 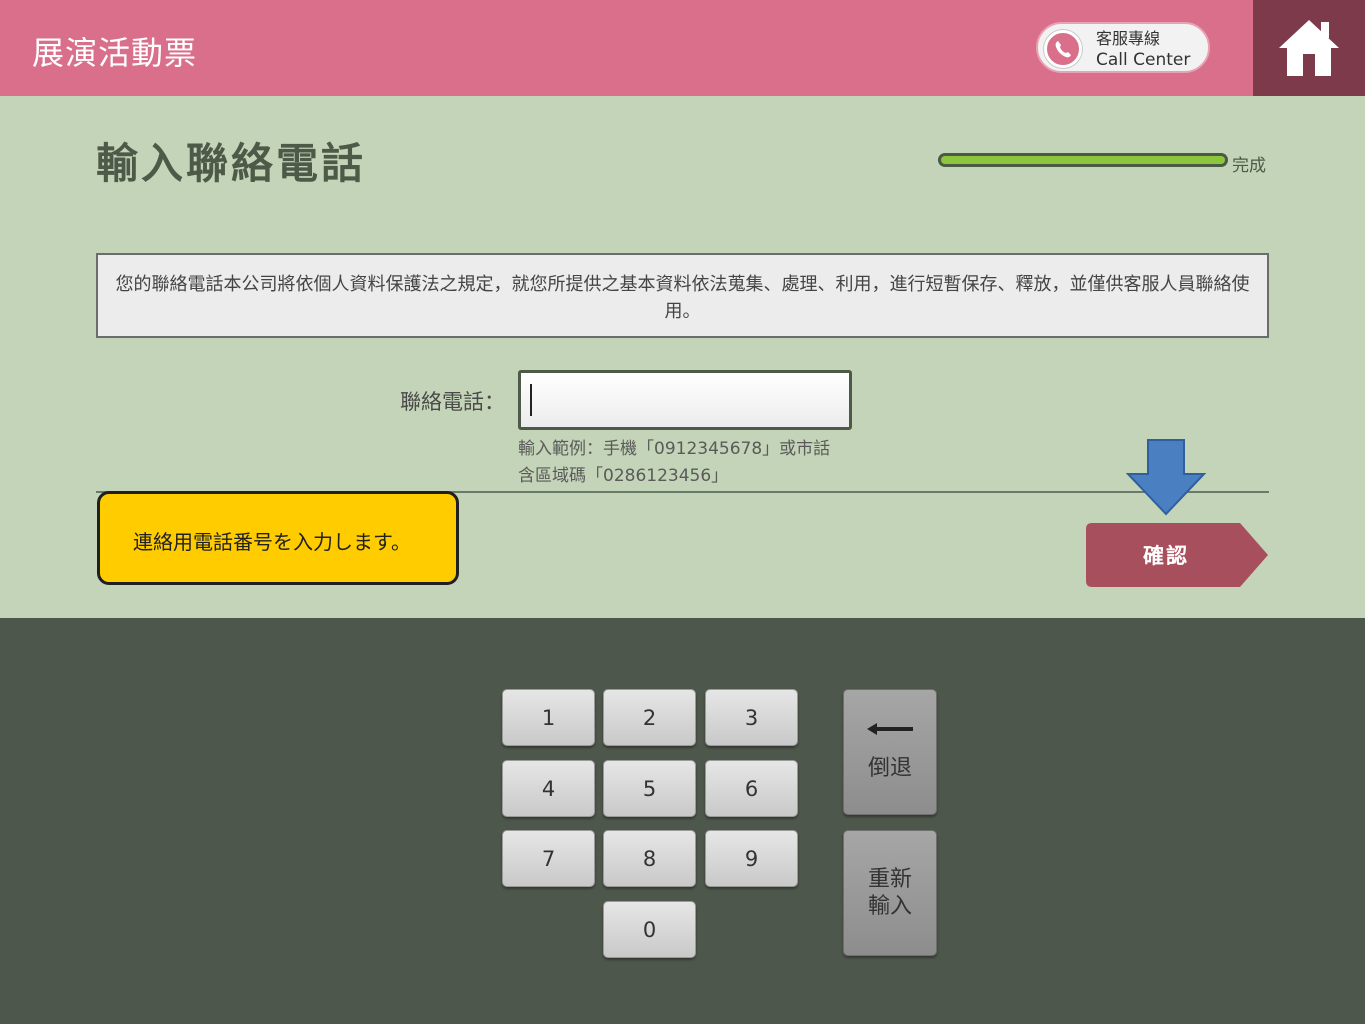 I want to click on key-7: 7, so click(x=548, y=858).